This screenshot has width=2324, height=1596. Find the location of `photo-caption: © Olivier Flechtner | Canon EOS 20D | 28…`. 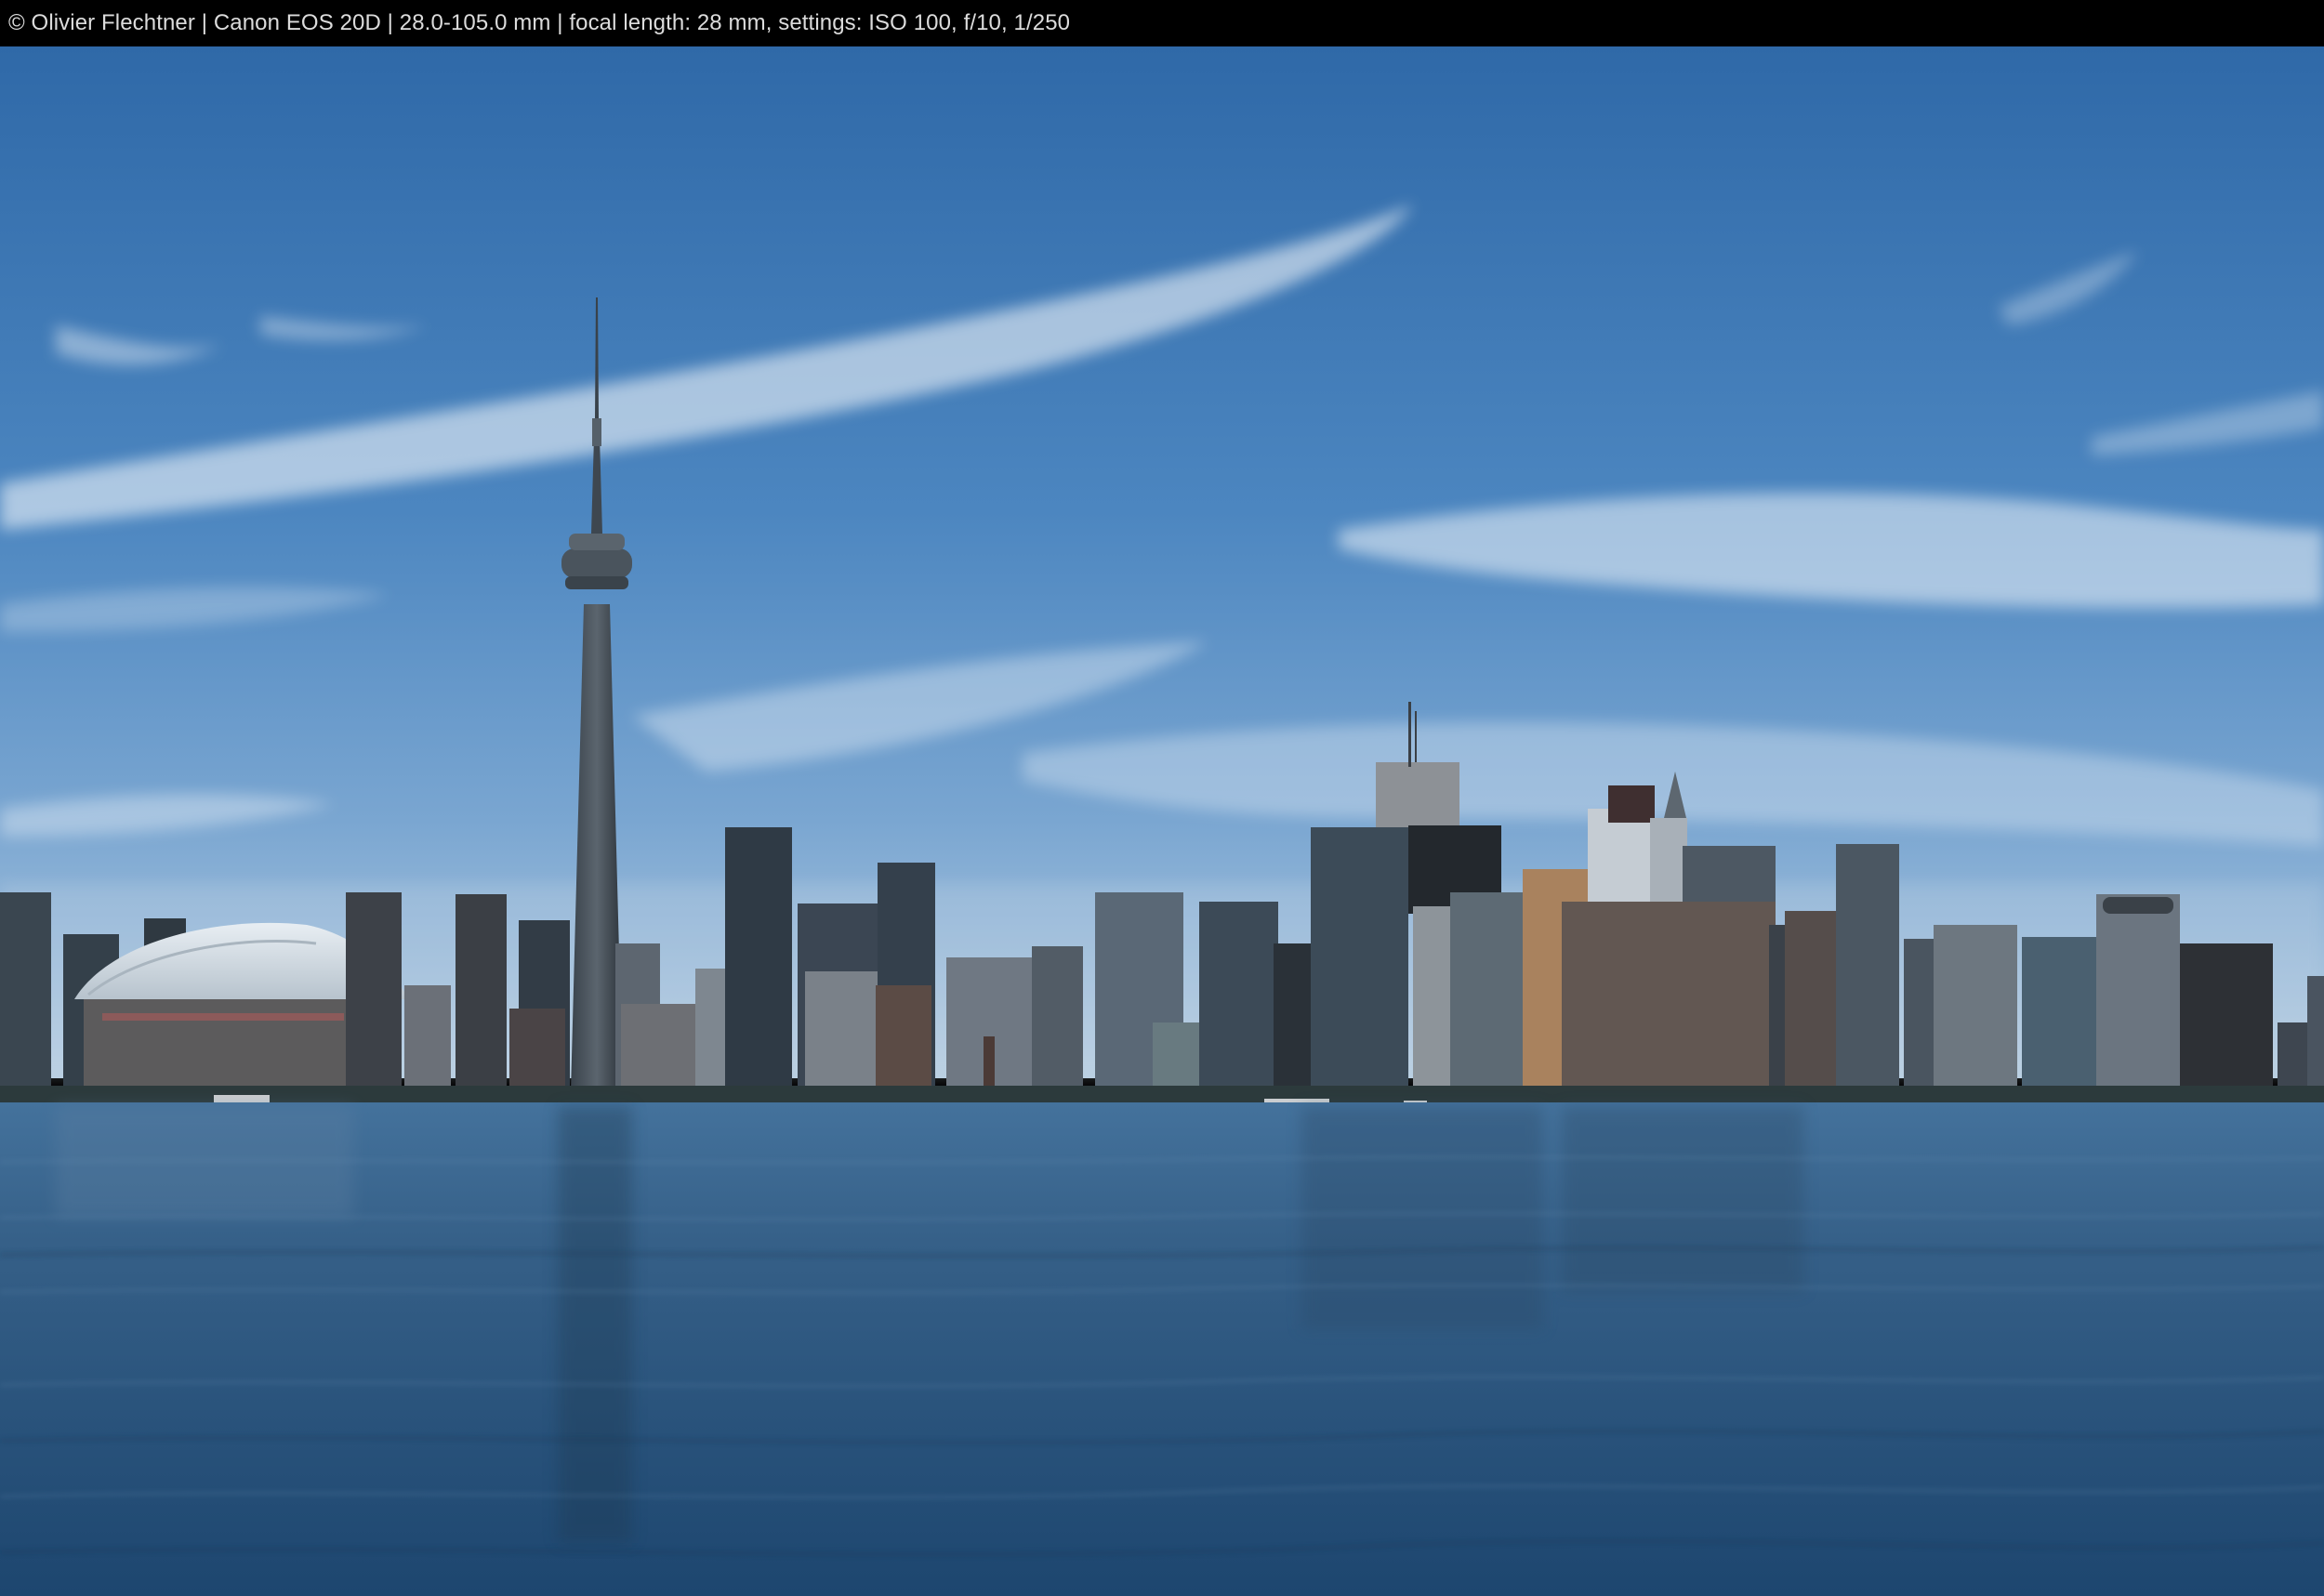

photo-caption: © Olivier Flechtner | Canon EOS 20D | 28… is located at coordinates (539, 23).